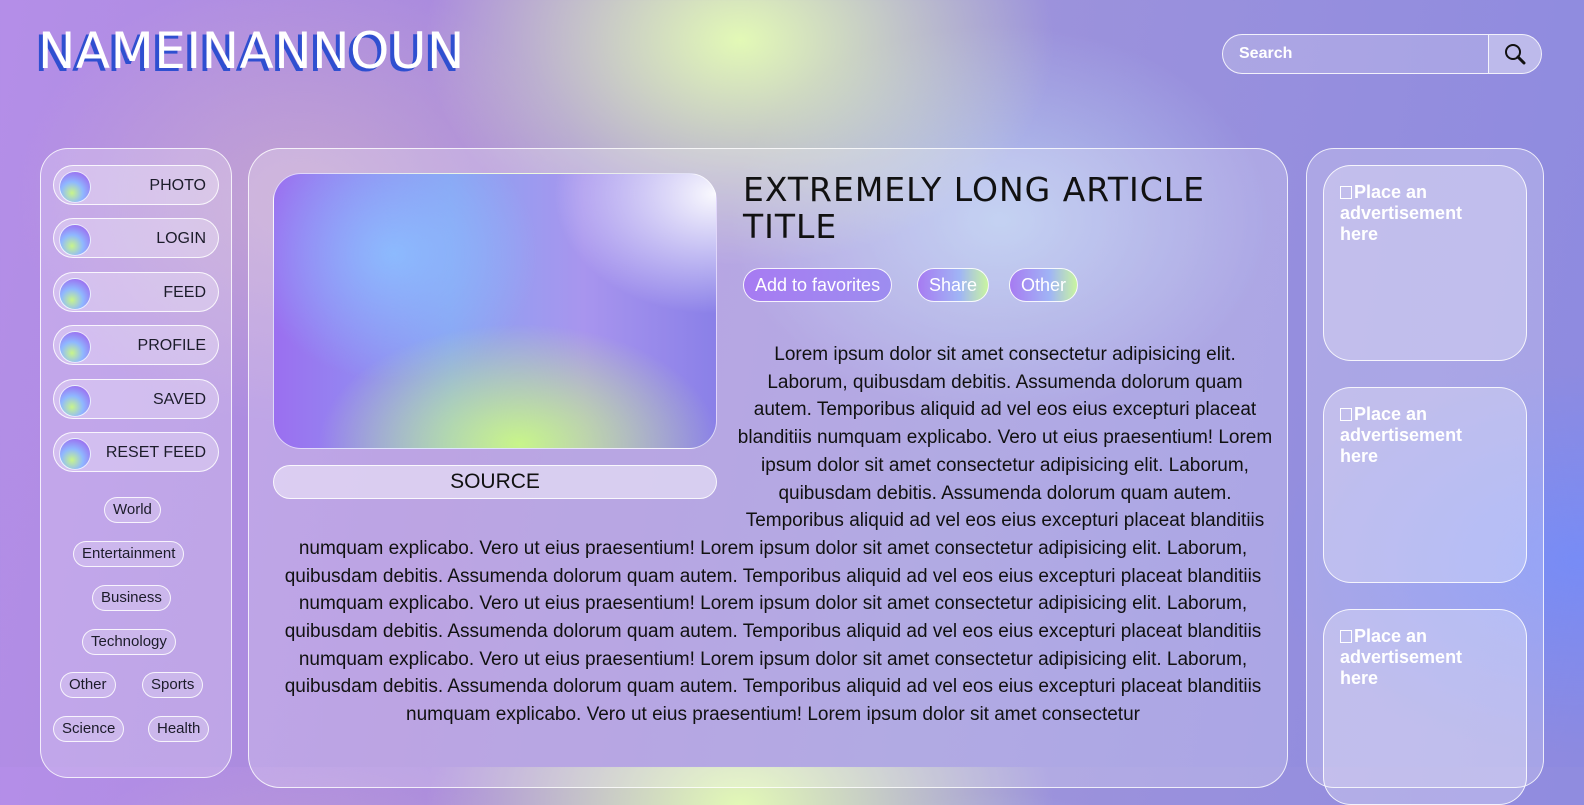 Image resolution: width=1584 pixels, height=805 pixels. I want to click on tag-technology: Technology, so click(129, 642).